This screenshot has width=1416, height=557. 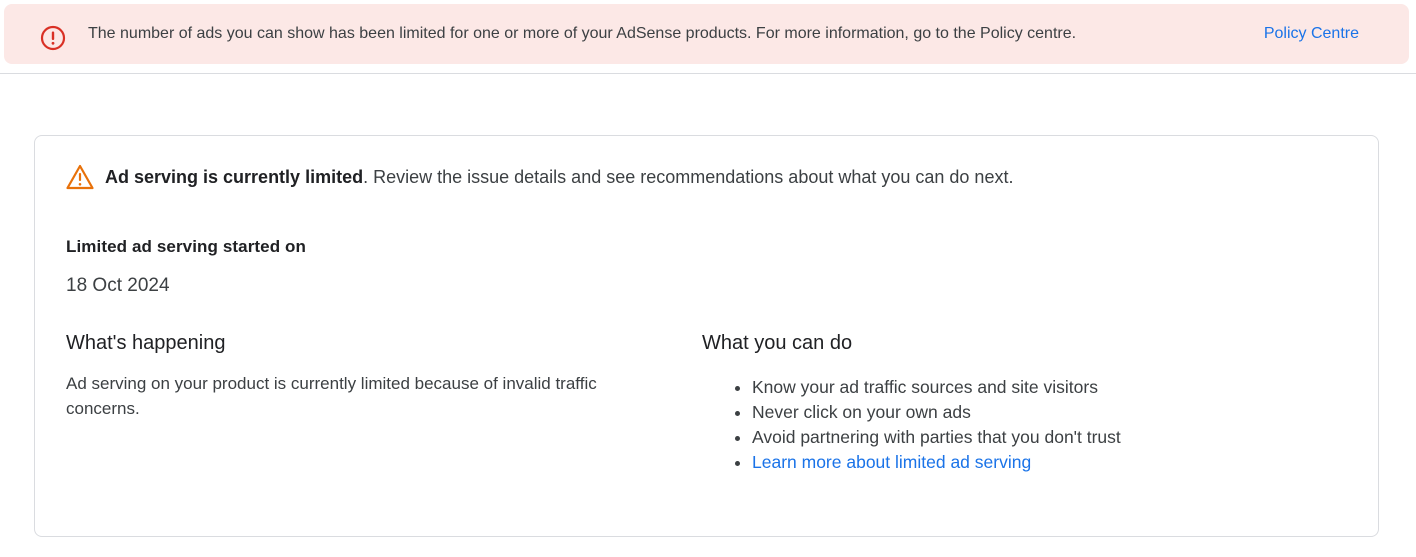 I want to click on warning-triangle-icon, so click(x=80, y=177).